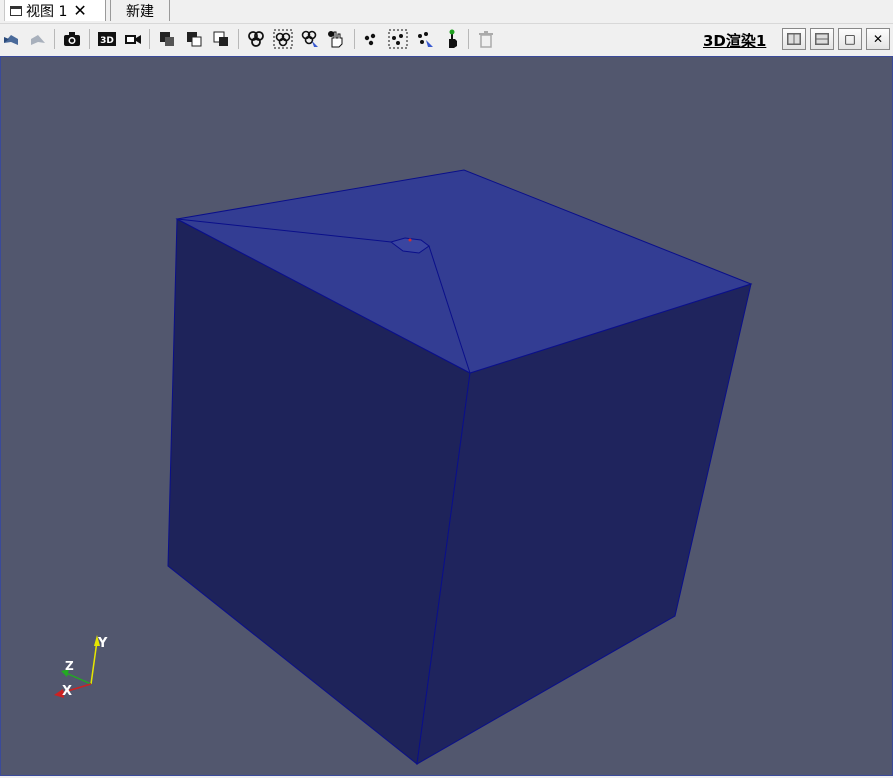 Image resolution: width=893 pixels, height=778 pixels. I want to click on tab-new: 新建, so click(140, 10).